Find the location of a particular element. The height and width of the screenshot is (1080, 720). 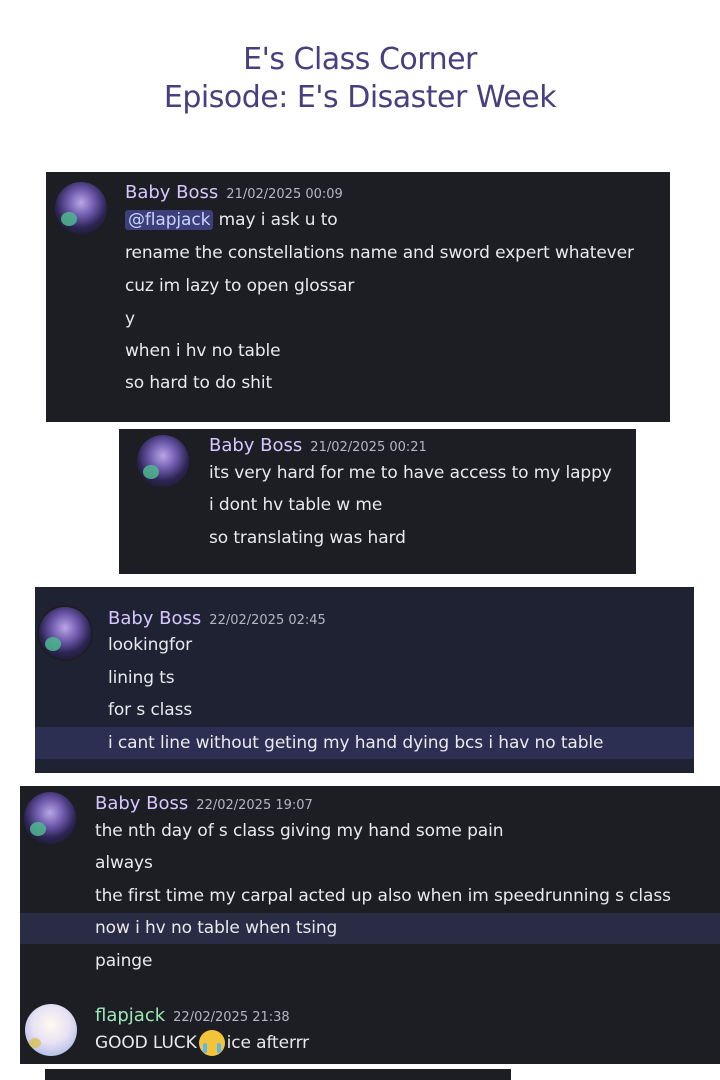

message-line: for s class is located at coordinates (150, 710).